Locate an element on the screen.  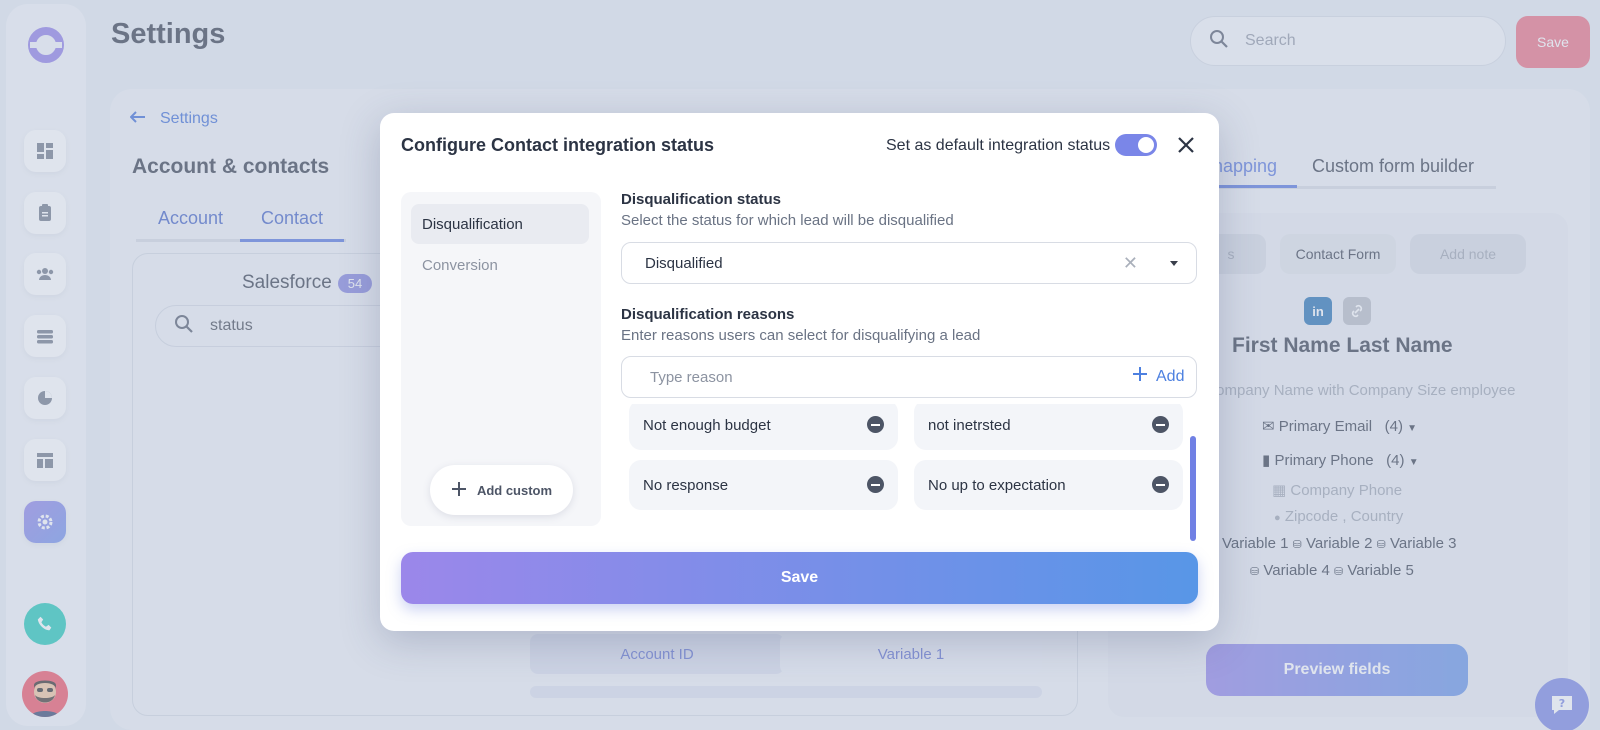
reason-chip: not inetrsted is located at coordinates (1048, 427).